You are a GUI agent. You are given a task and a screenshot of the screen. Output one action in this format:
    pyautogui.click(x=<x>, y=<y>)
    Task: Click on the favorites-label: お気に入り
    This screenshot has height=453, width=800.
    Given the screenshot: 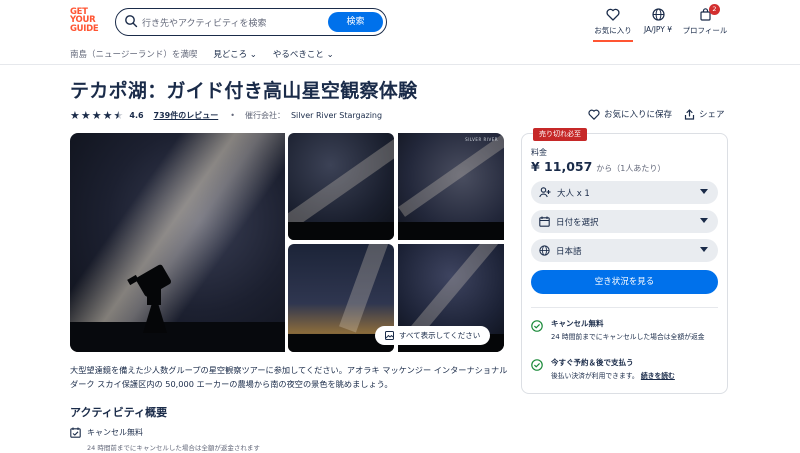 What is the action you would take?
    pyautogui.click(x=613, y=30)
    